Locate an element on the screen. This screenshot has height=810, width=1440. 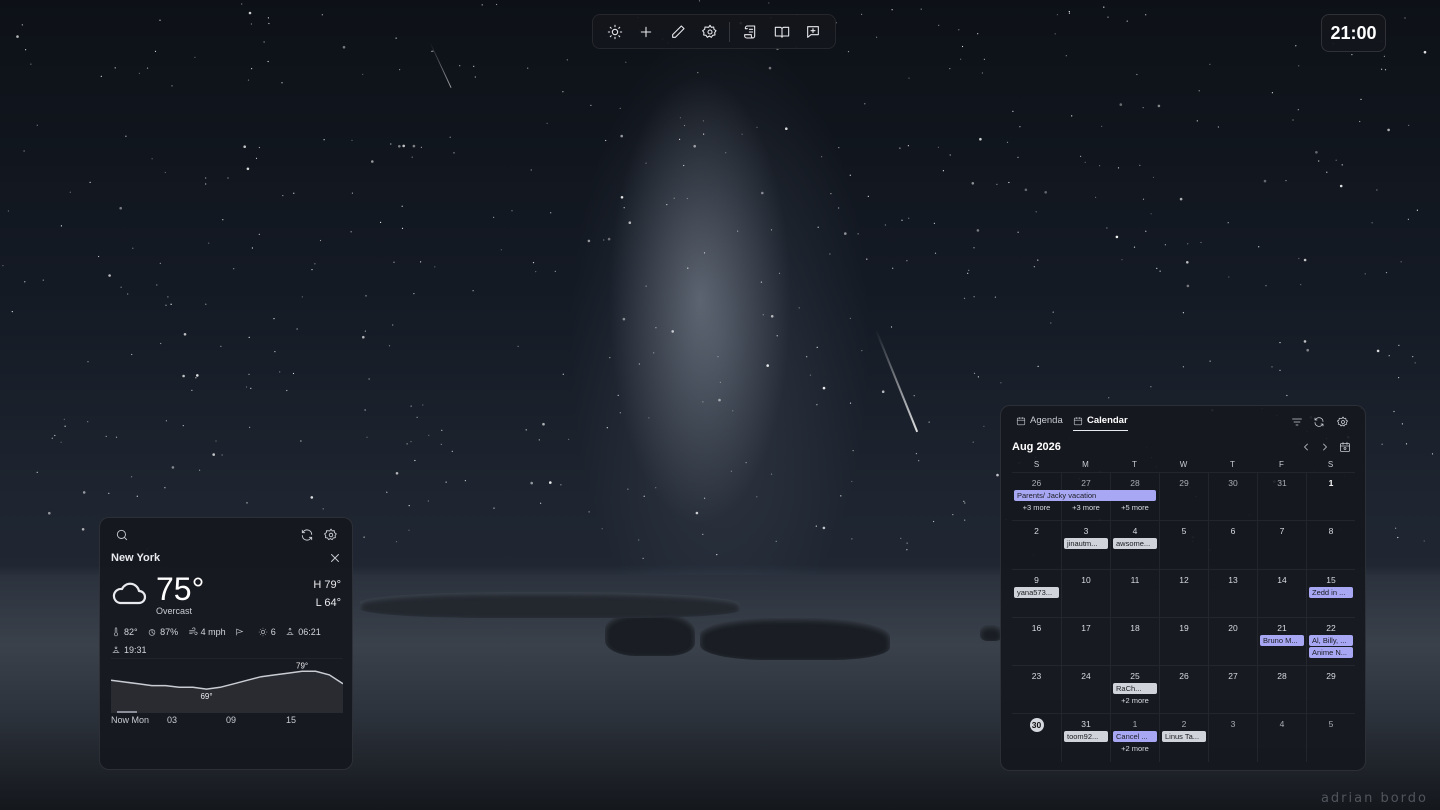
day-cell: 28 is located at coordinates (1281, 689).